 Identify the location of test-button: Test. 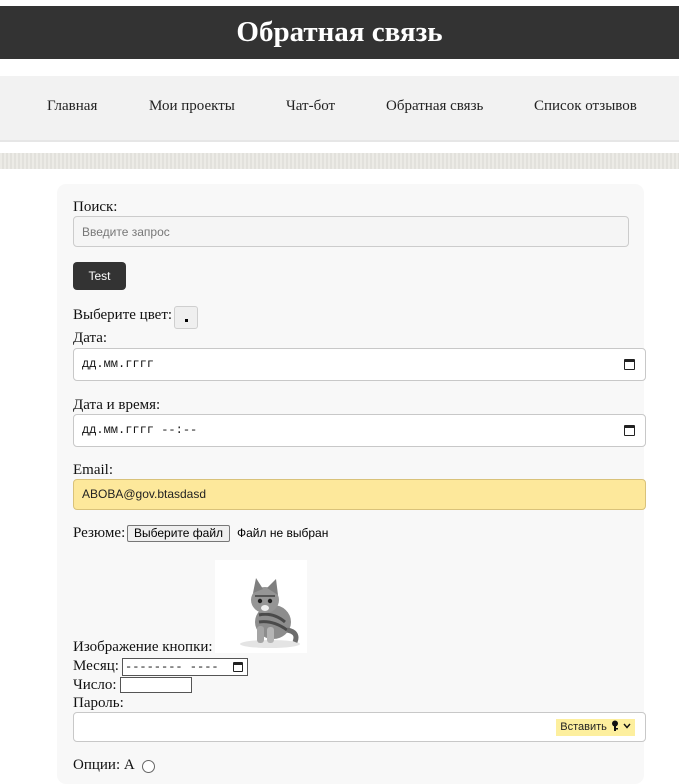
(99, 276).